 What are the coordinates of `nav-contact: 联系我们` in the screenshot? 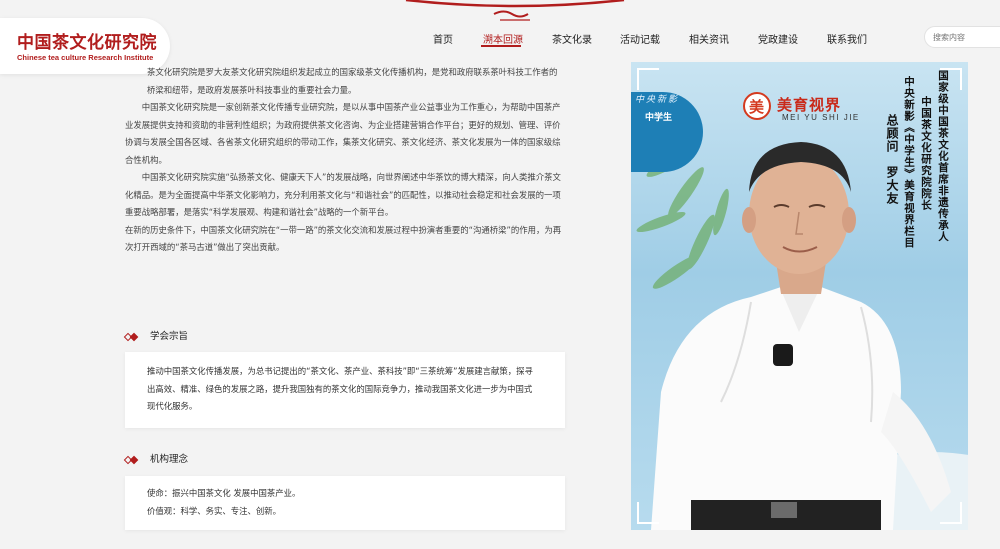 It's located at (847, 38).